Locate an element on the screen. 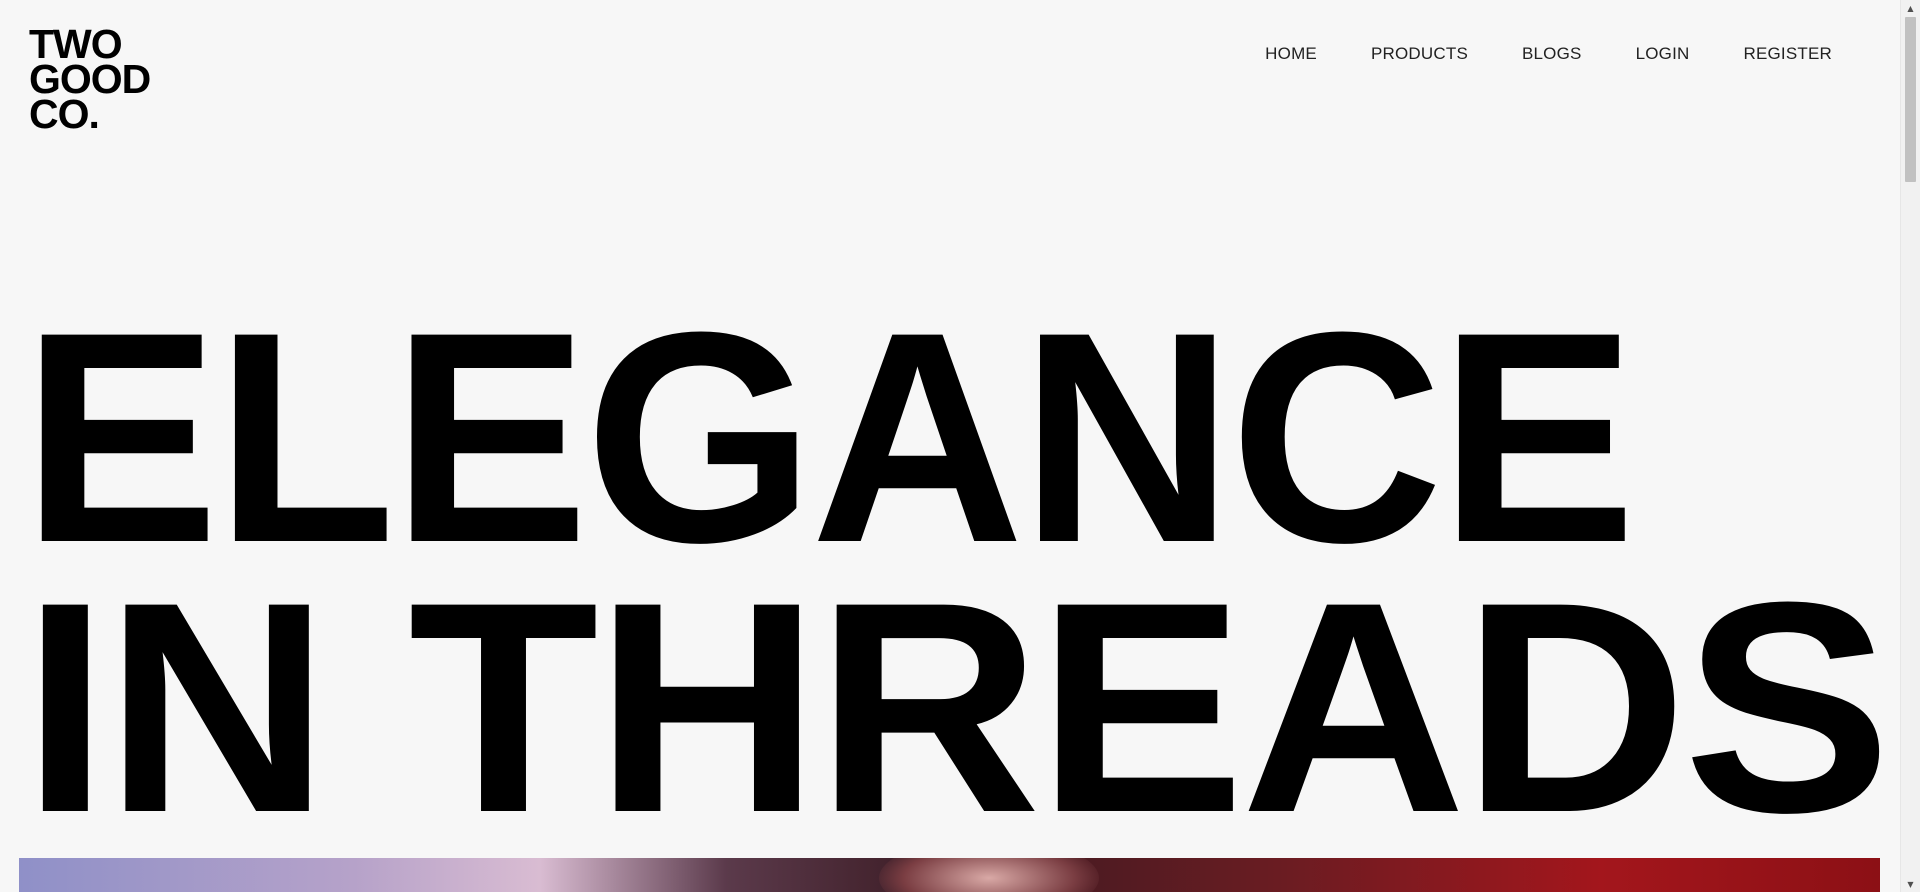 The width and height of the screenshot is (1920, 892). nav-link-home: HOME is located at coordinates (1291, 54).